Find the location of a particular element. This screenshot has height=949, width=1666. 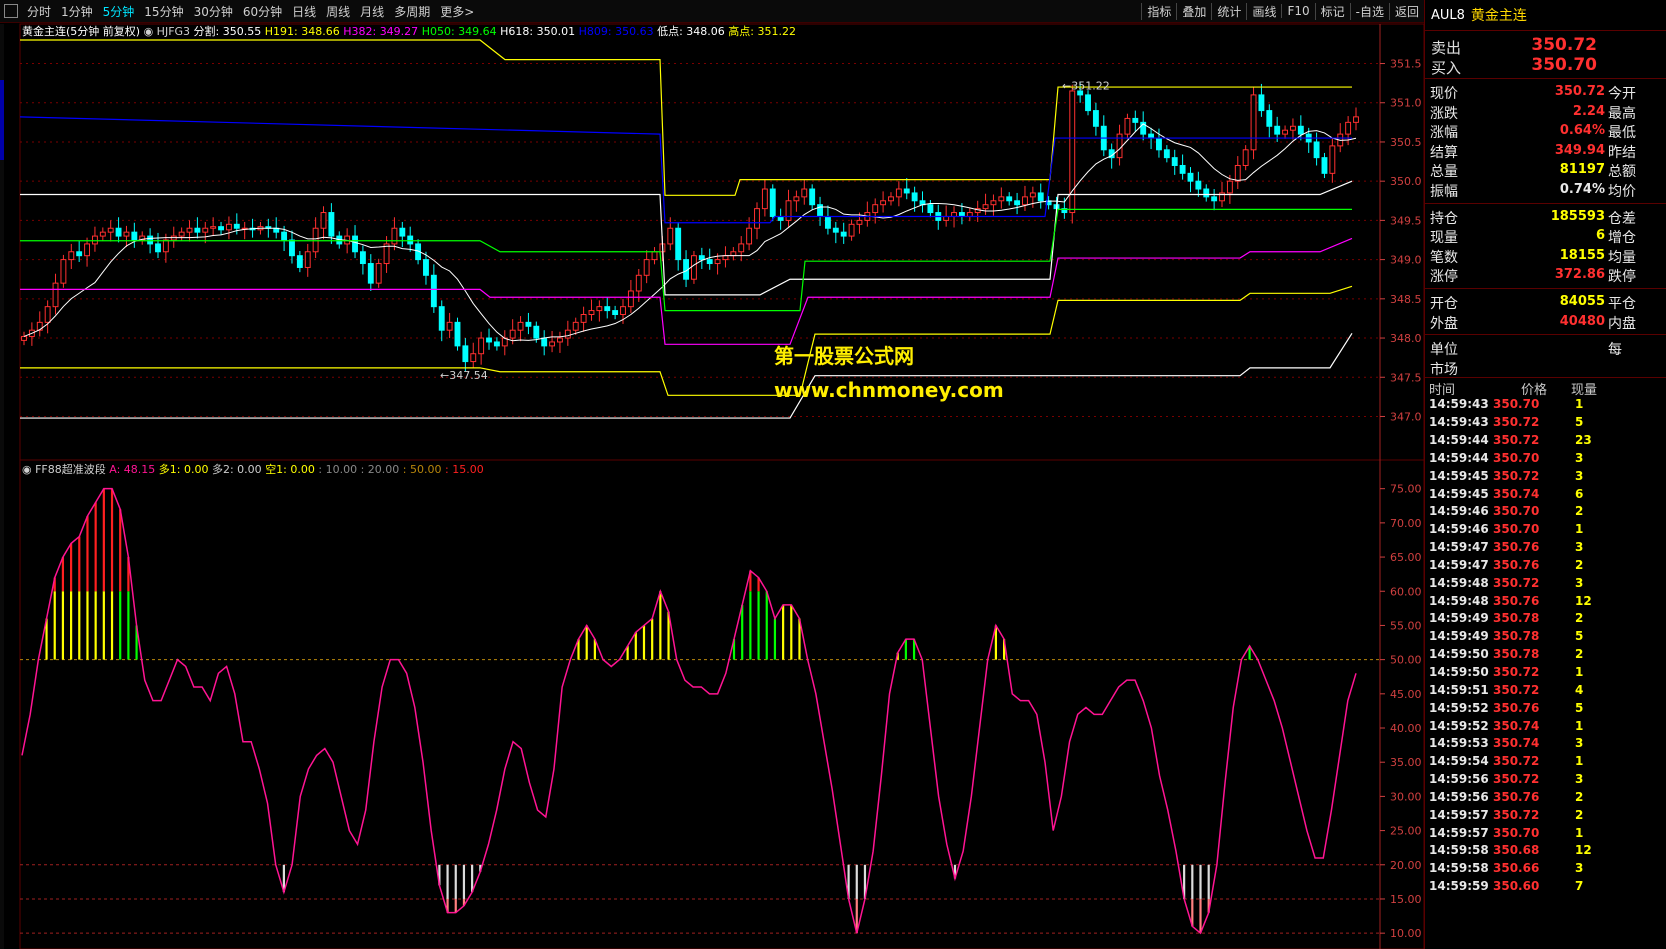

stat-row: 现价 350.72 今开 is located at coordinates (1545, 92).